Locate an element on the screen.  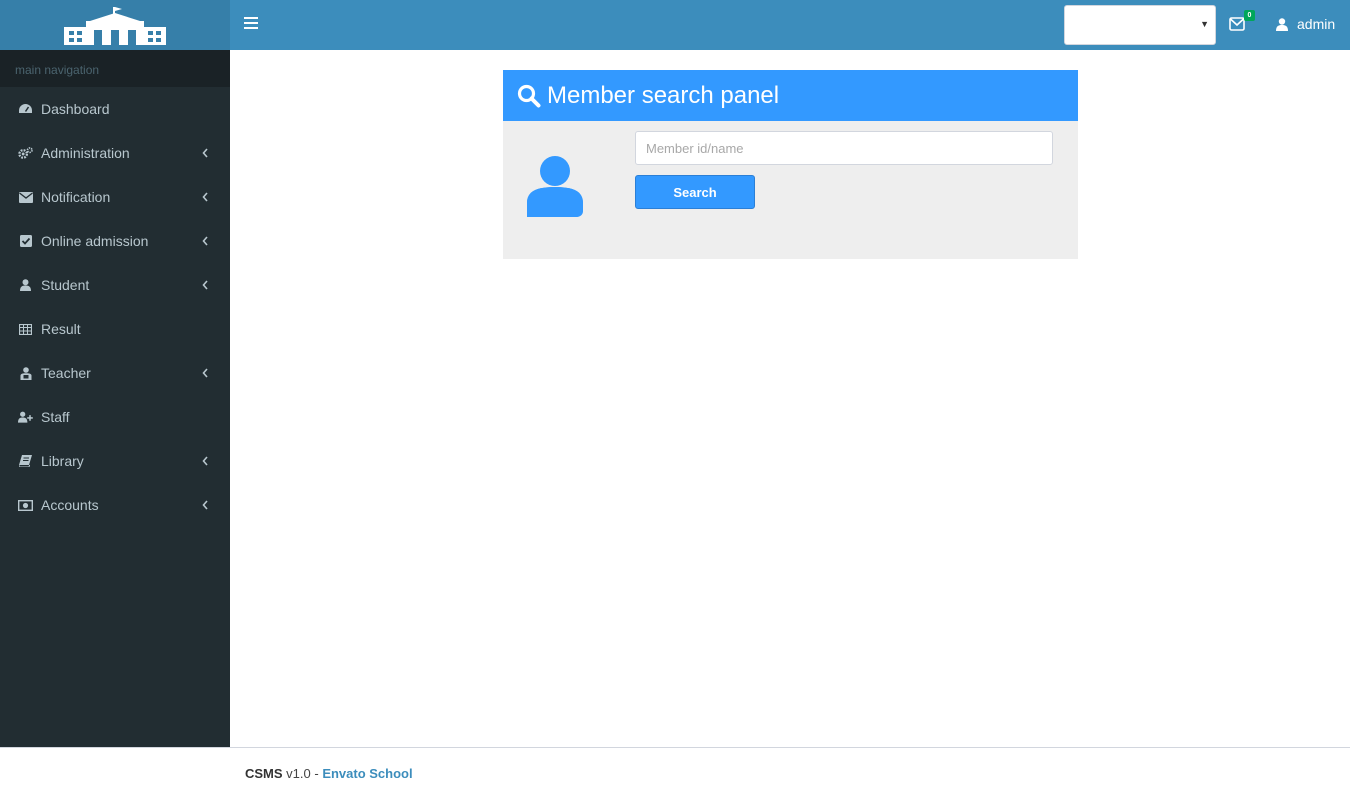
caret-down-icon: ▼ is located at coordinates (1204, 24).